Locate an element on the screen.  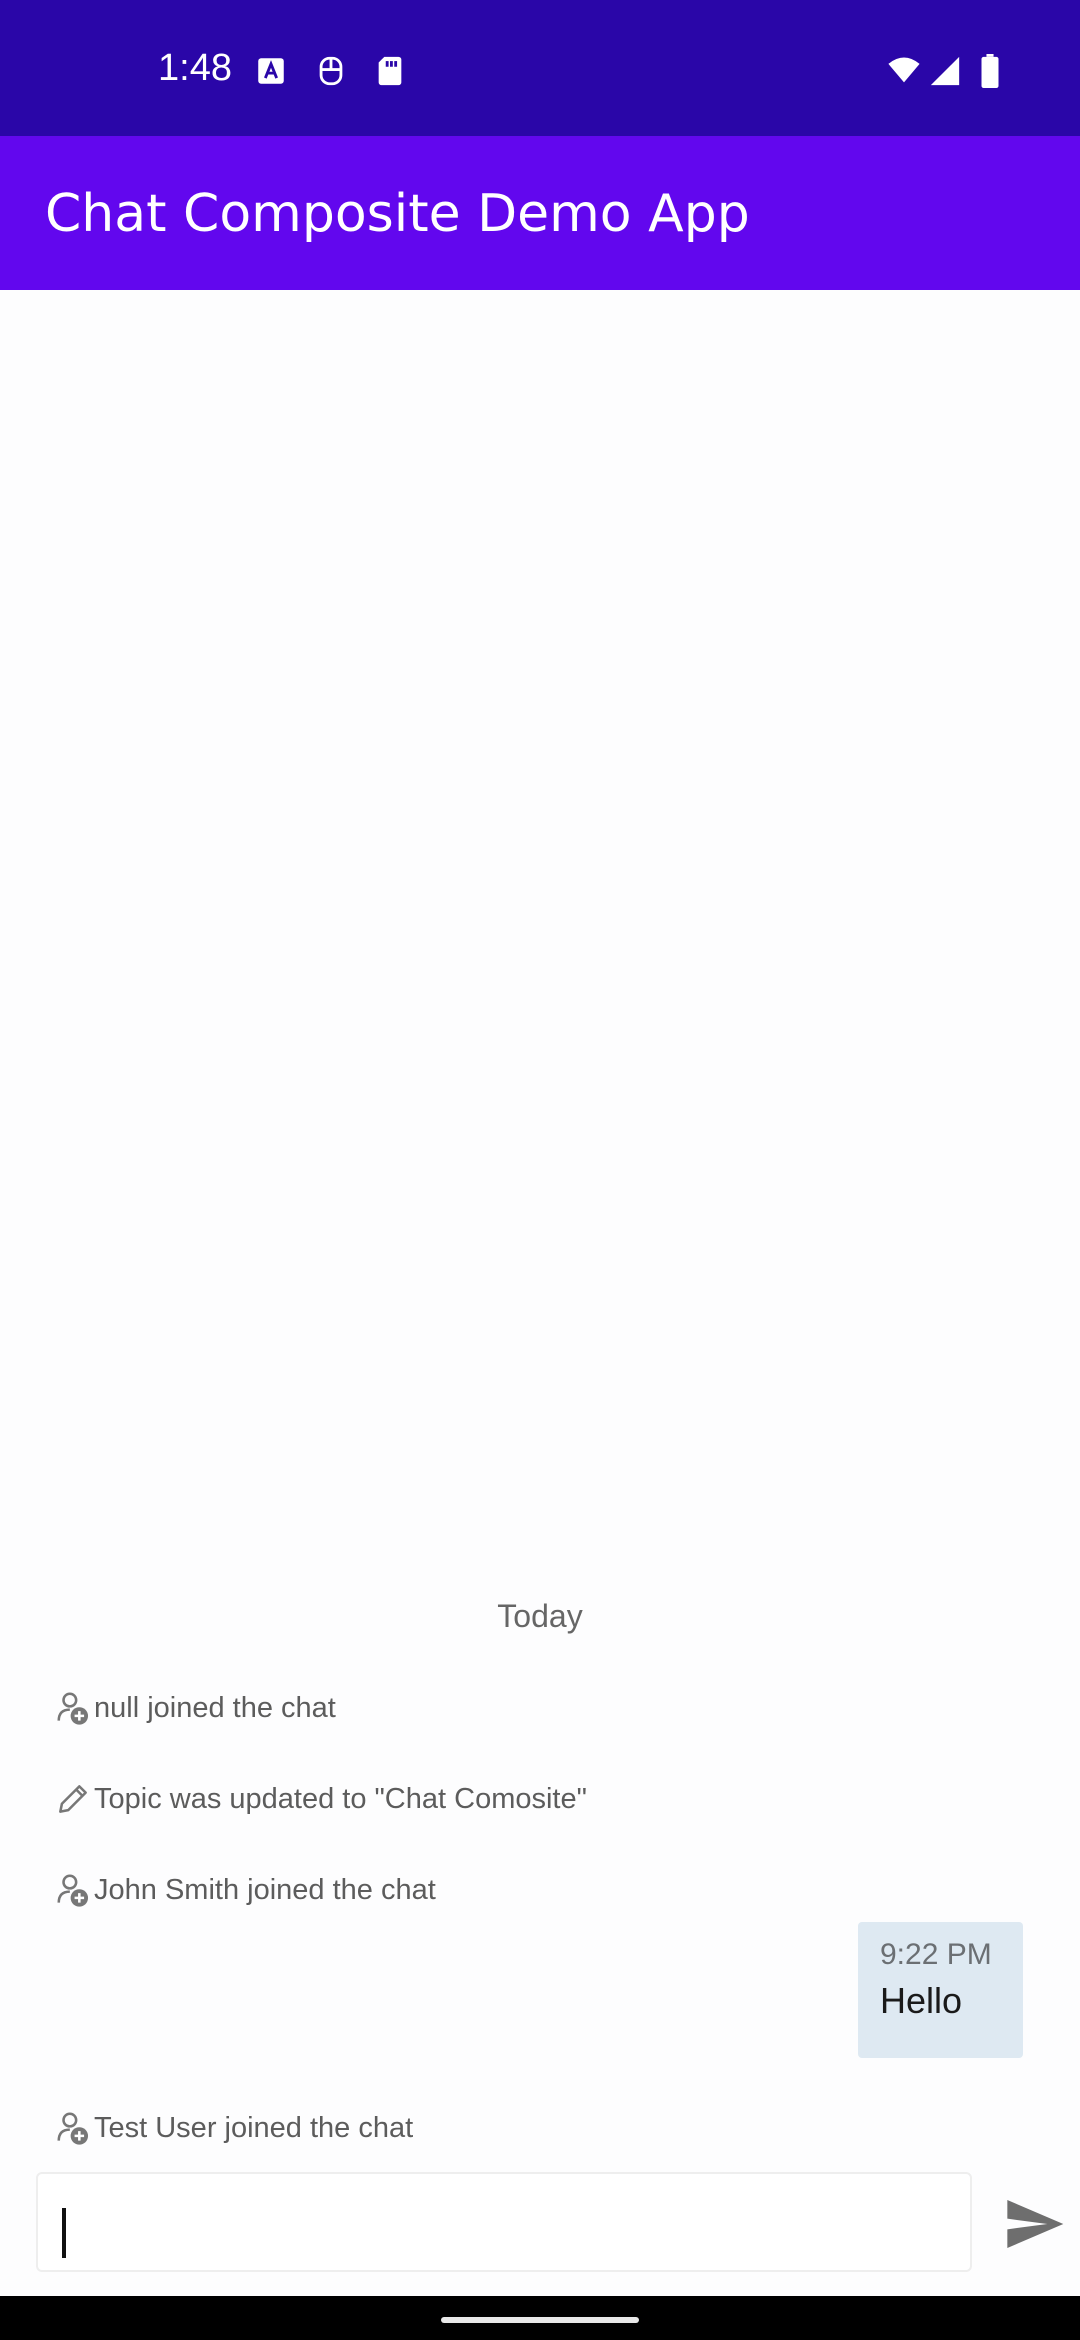
message-text: Hello is located at coordinates (921, 2000).